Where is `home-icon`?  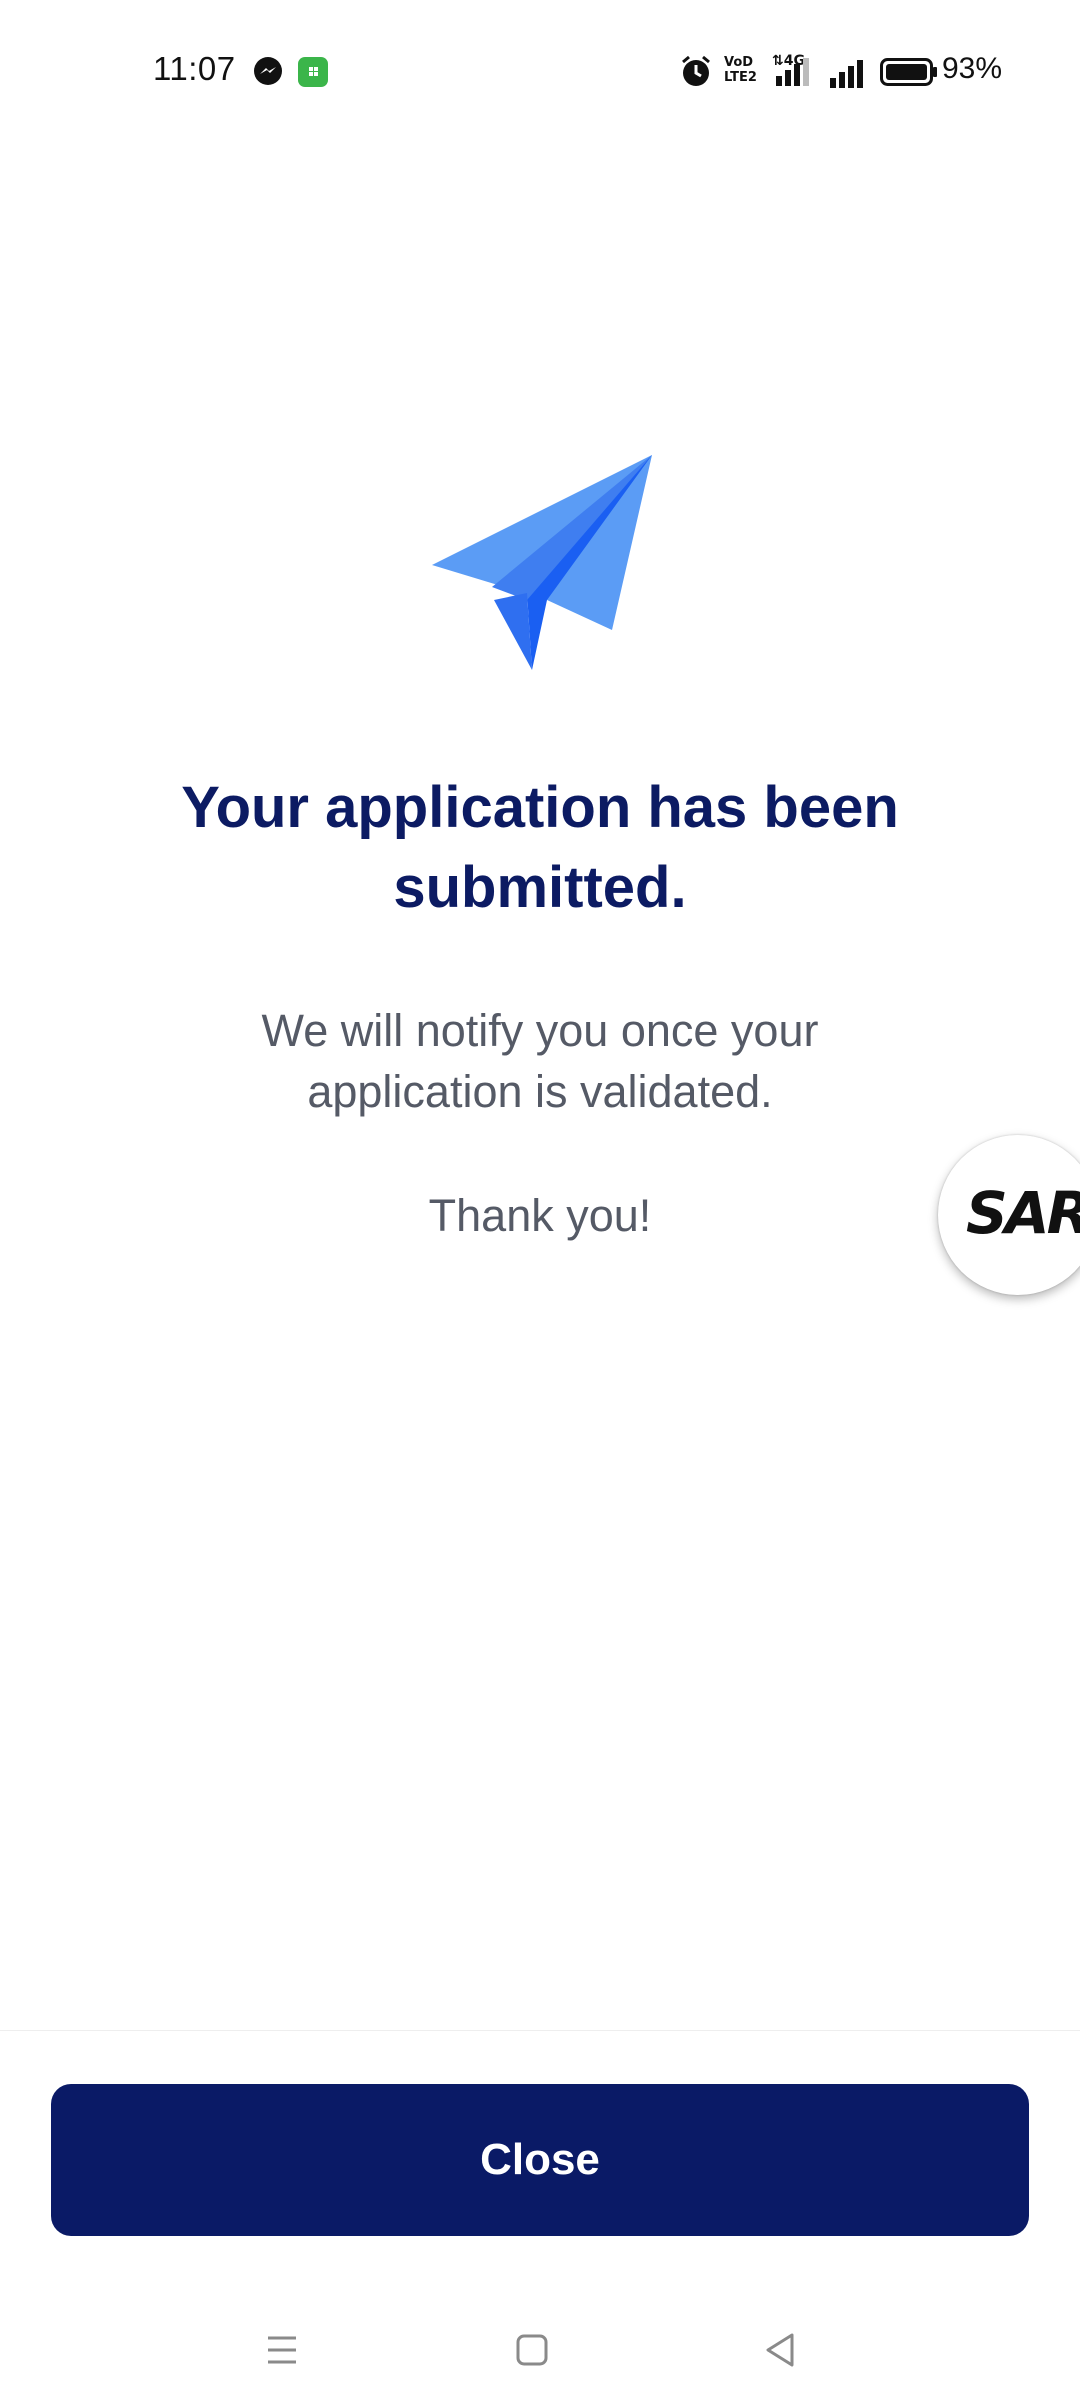
home-icon is located at coordinates (532, 2350).